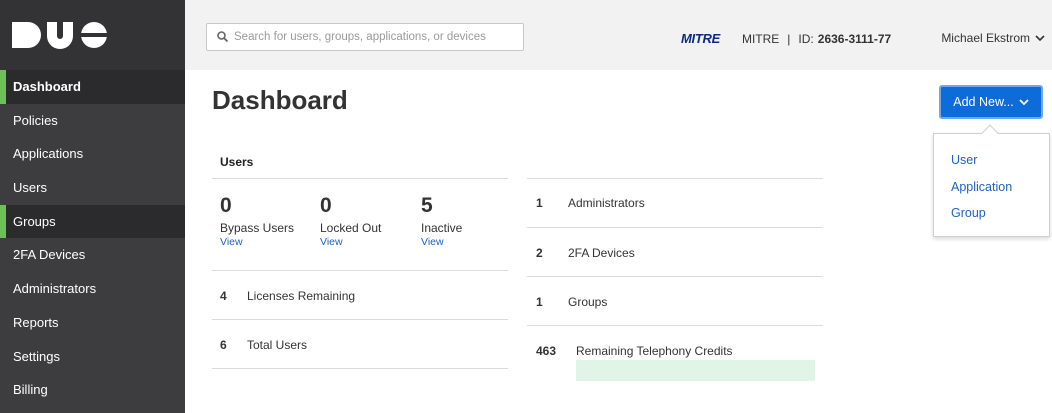  I want to click on sidebar-item-label: Dashboard, so click(47, 86).